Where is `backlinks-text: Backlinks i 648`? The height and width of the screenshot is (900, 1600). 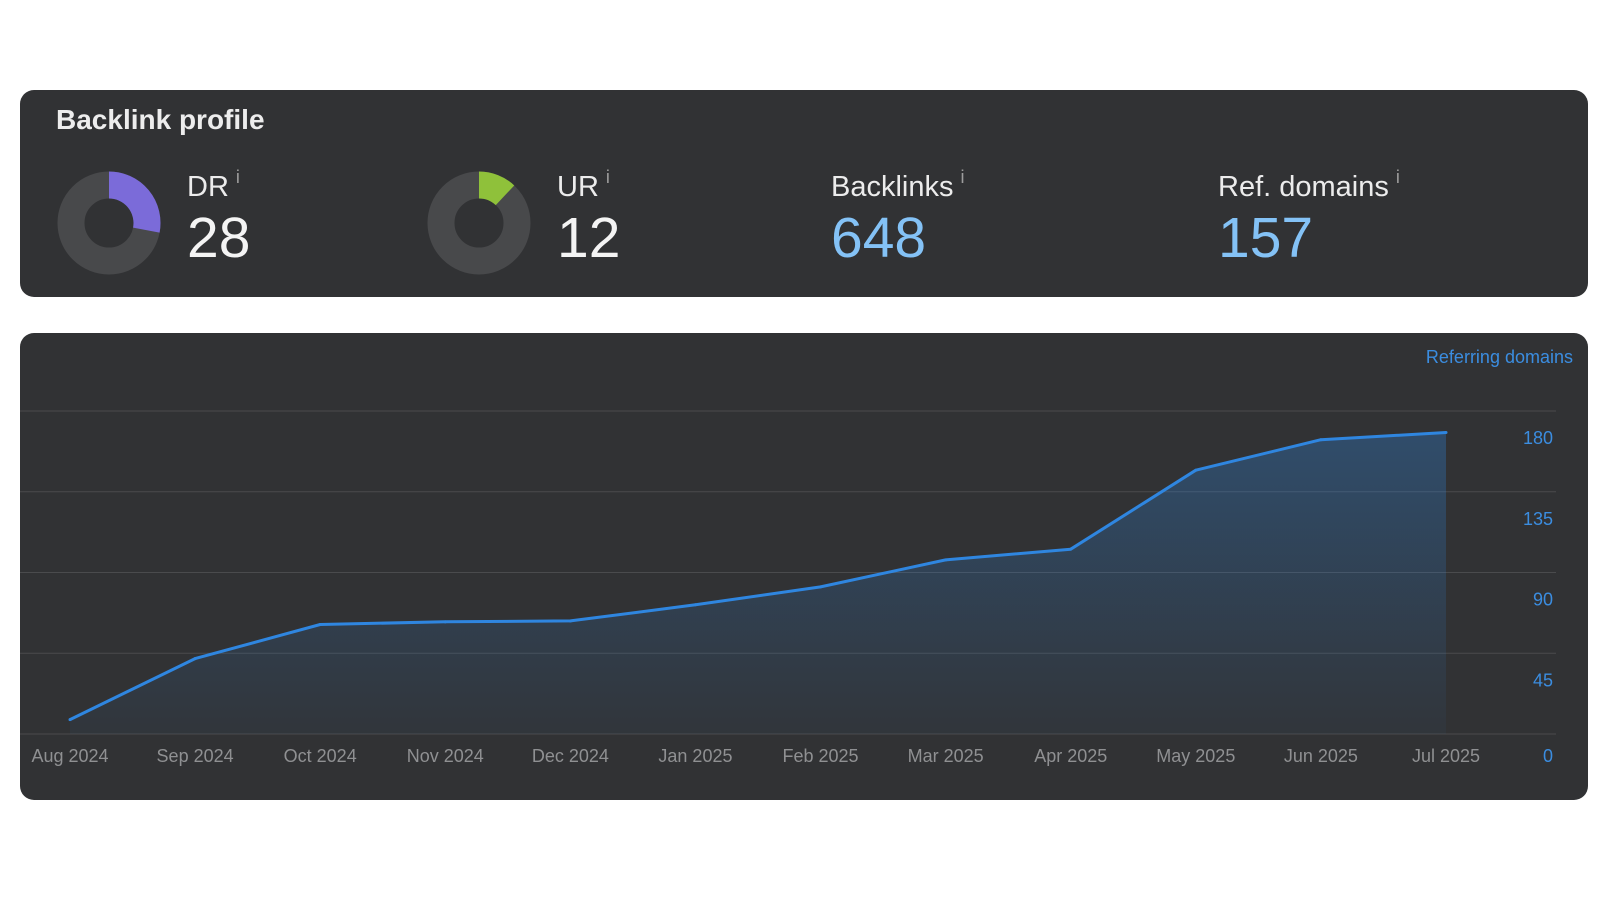
backlinks-text: Backlinks i 648 is located at coordinates (898, 218).